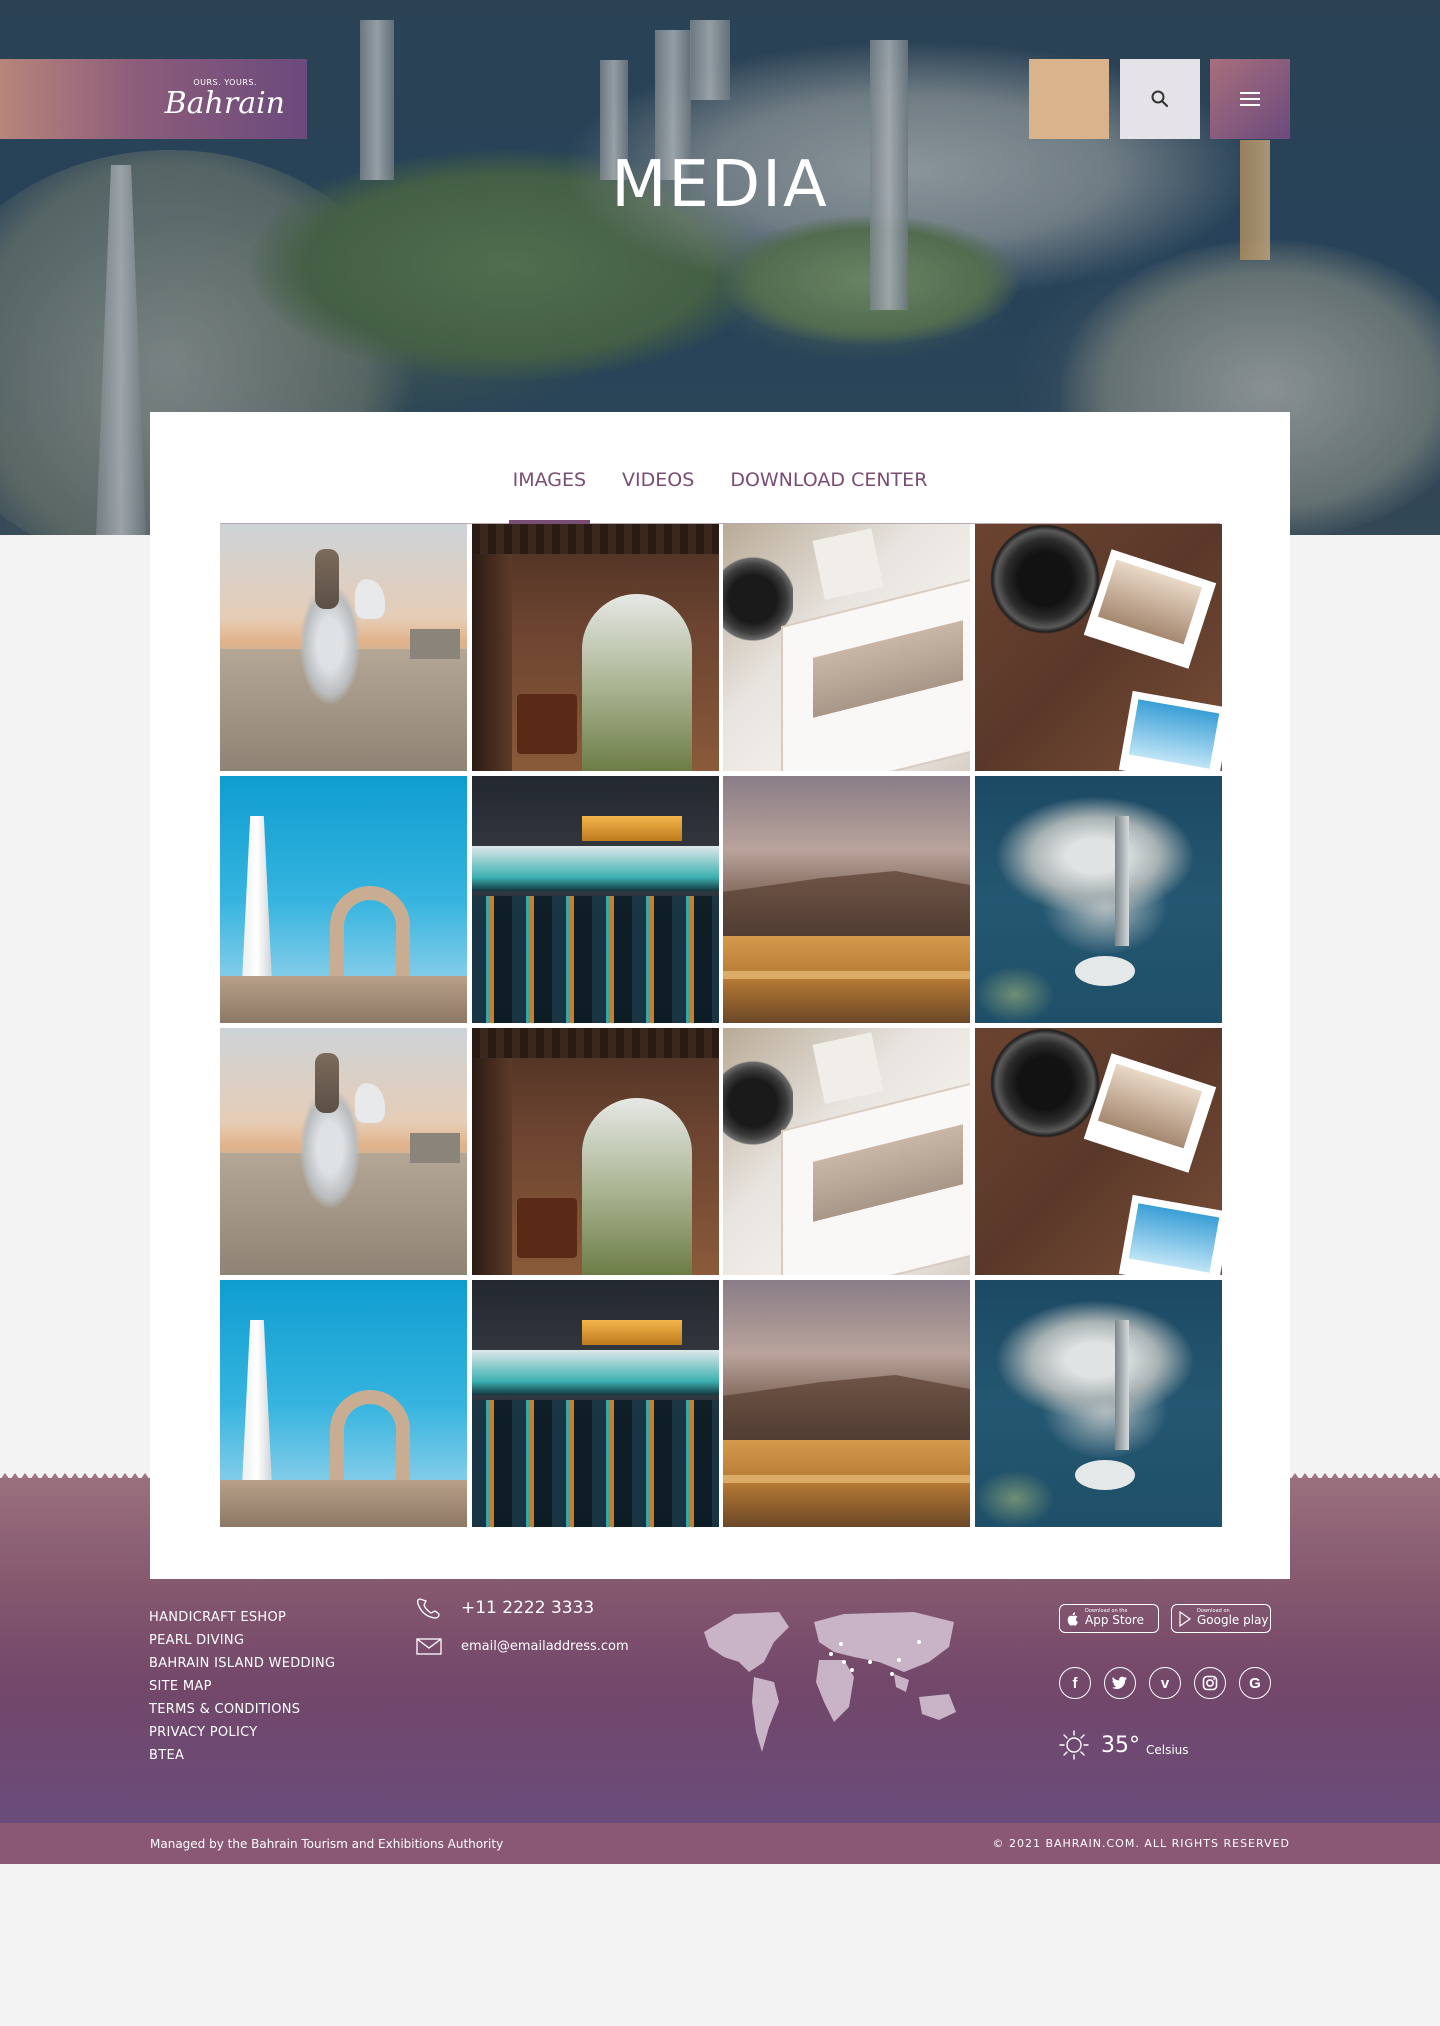  What do you see at coordinates (428, 1608) in the screenshot?
I see `phone-icon` at bounding box center [428, 1608].